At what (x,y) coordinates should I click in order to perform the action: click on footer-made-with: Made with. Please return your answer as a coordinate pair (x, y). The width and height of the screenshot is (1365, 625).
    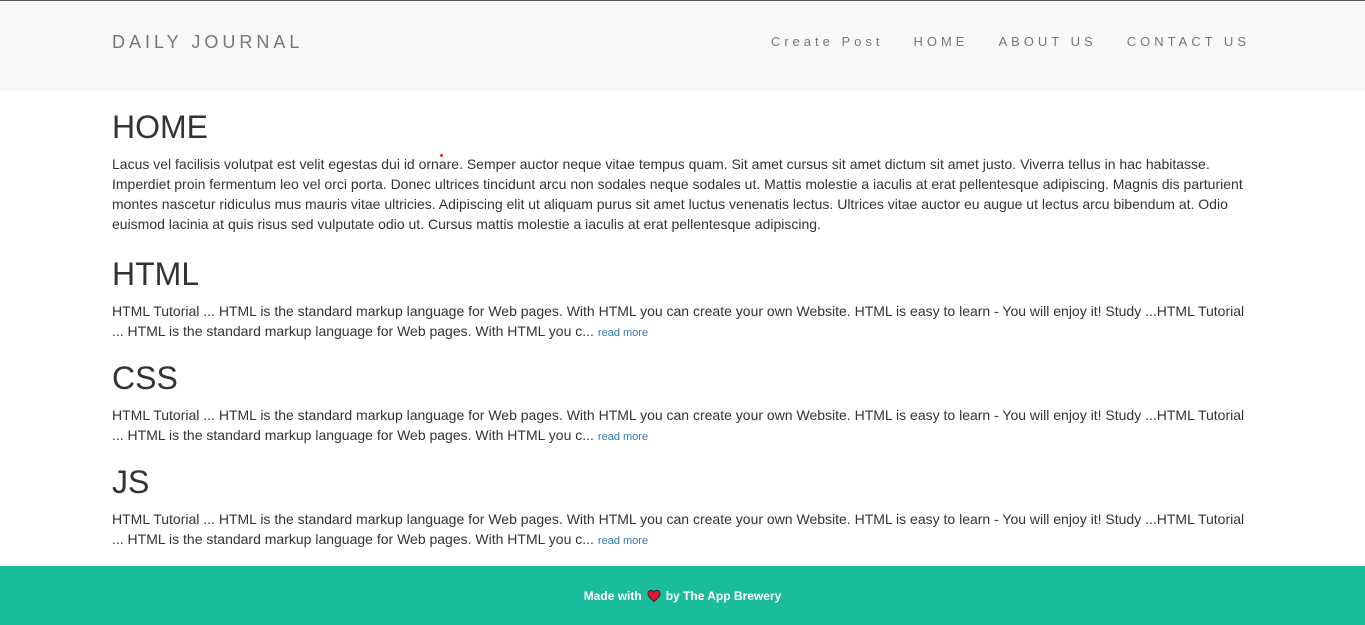
    Looking at the image, I should click on (612, 595).